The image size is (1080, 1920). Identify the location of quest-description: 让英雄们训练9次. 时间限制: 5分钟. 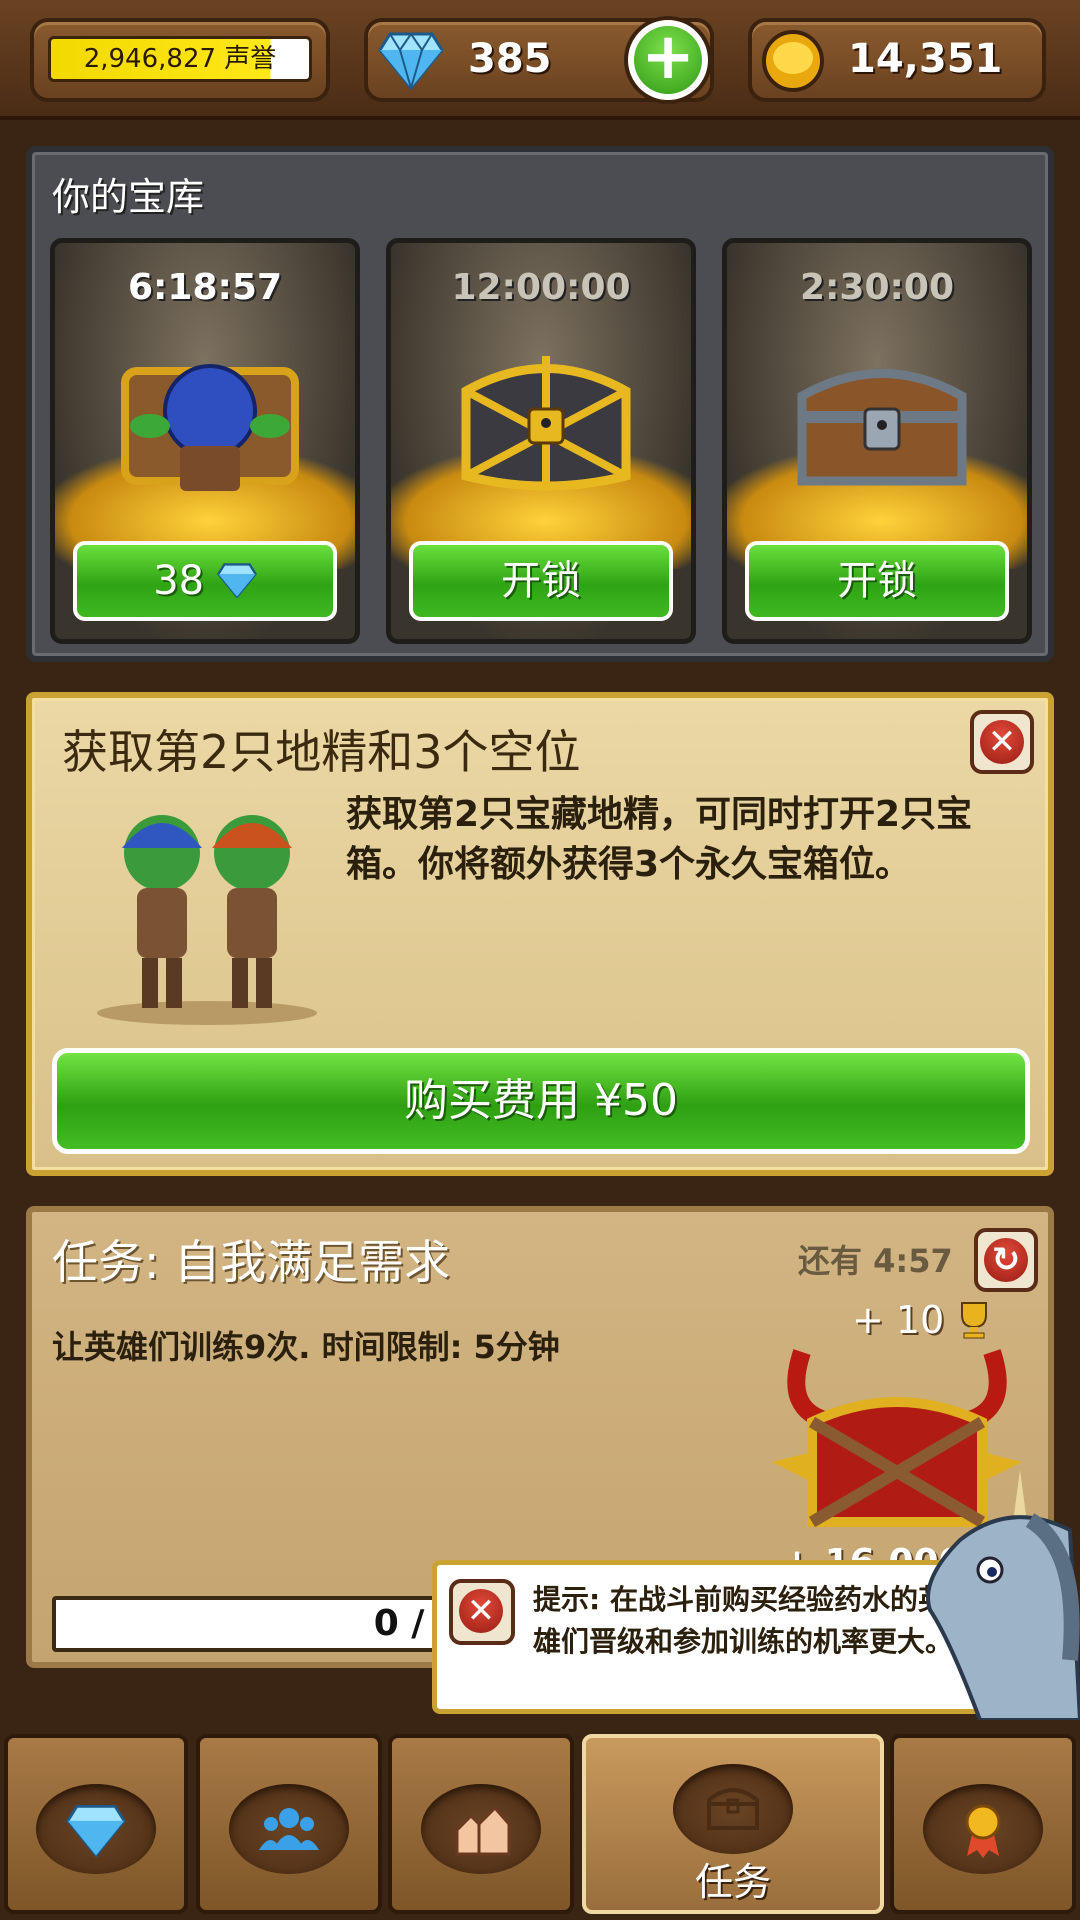
(306, 1347).